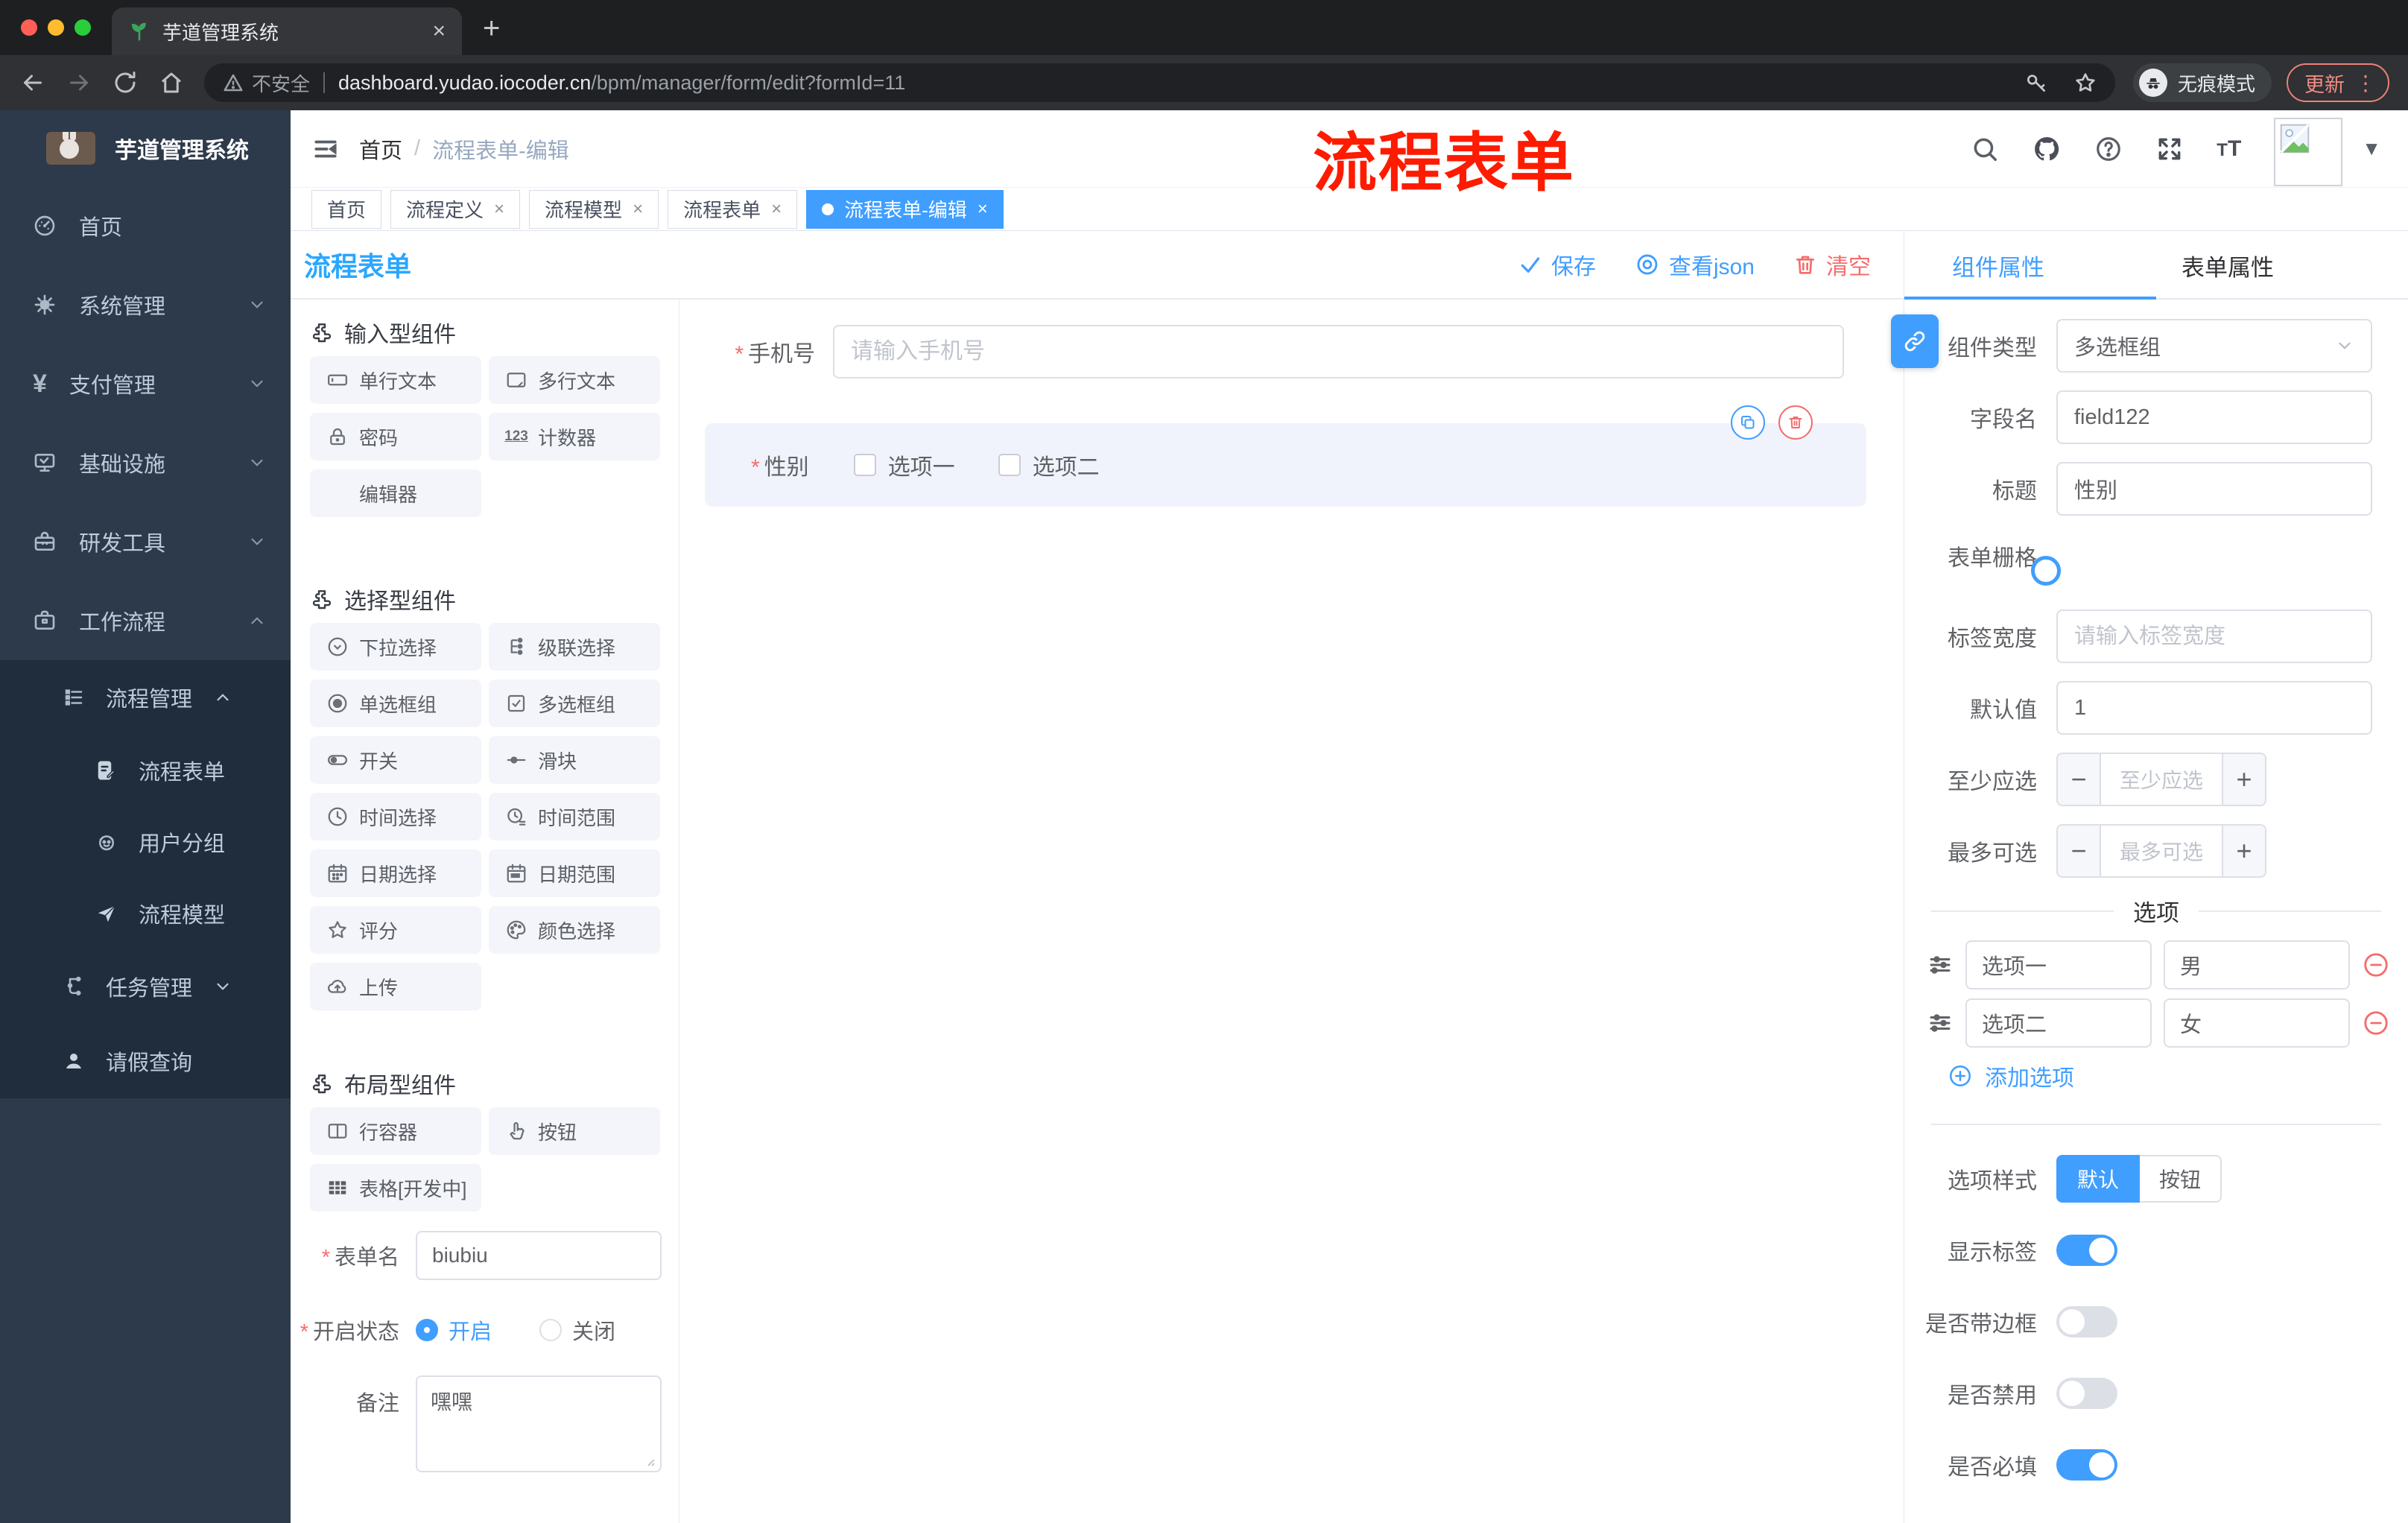  I want to click on add-option-button: 添加选项, so click(2011, 1076).